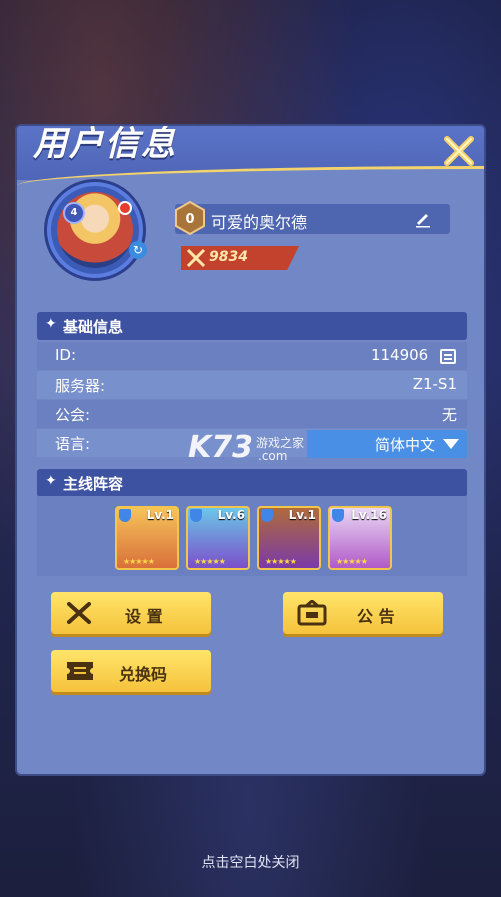 The width and height of the screenshot is (501, 897). Describe the element at coordinates (405, 445) in the screenshot. I see `language-value: 简体中文` at that location.